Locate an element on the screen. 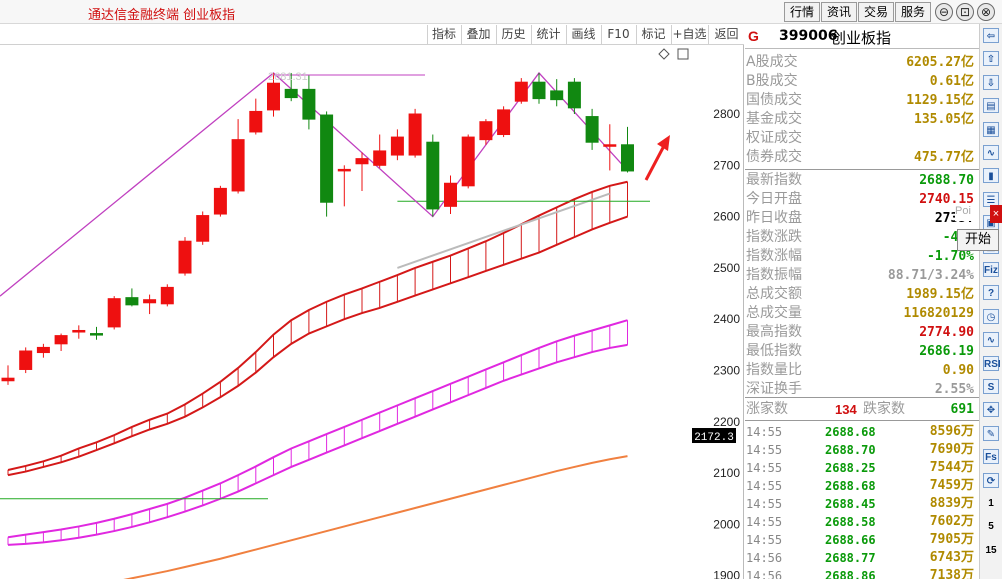  close-icon: ⊗ is located at coordinates (986, 12).